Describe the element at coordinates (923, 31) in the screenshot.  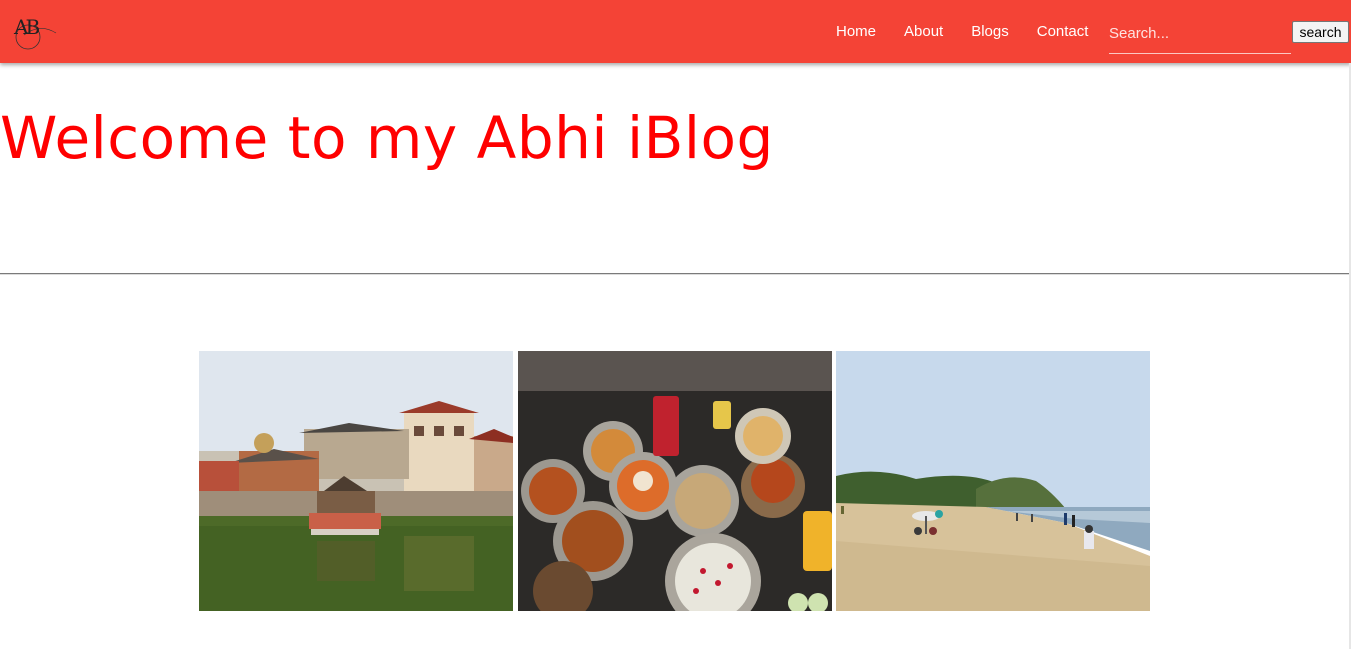
I see `nav-link-about: About` at that location.